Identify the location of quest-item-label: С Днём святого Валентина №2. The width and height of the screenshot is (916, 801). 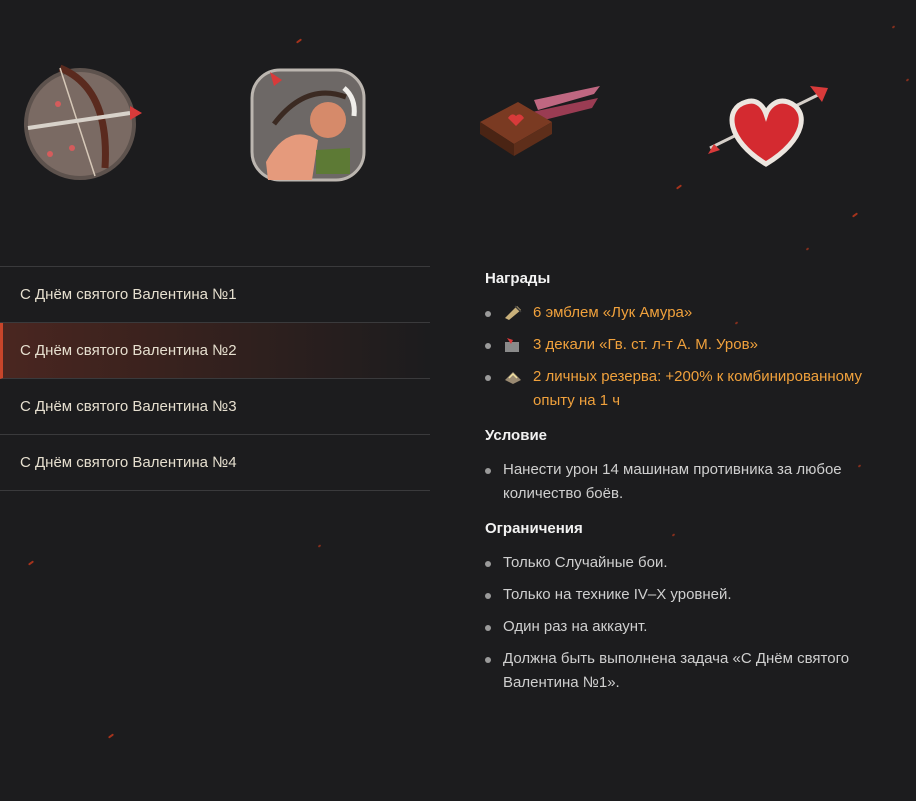
(128, 350).